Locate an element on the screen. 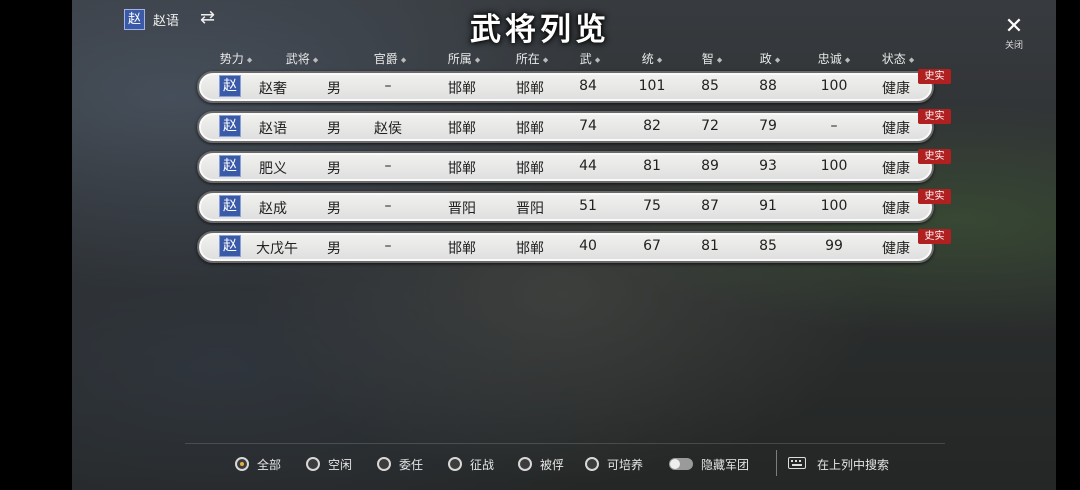 The image size is (1080, 490). filter-divider is located at coordinates (776, 463).